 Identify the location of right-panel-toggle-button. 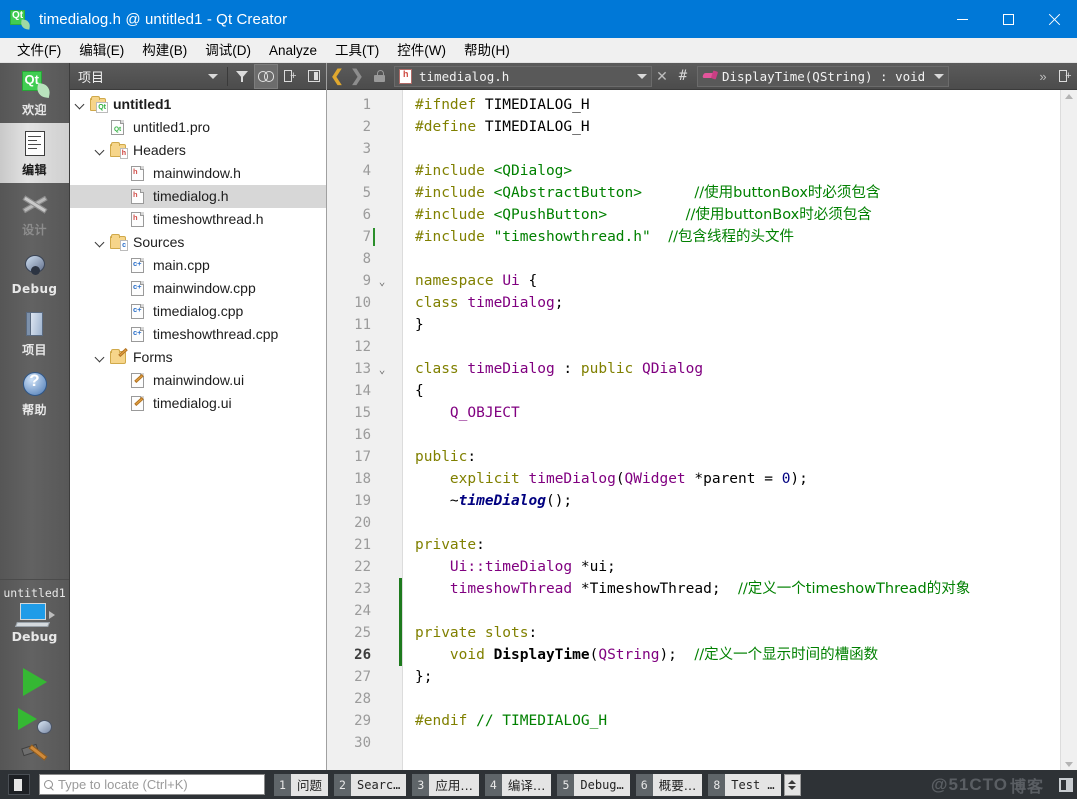
(1066, 784).